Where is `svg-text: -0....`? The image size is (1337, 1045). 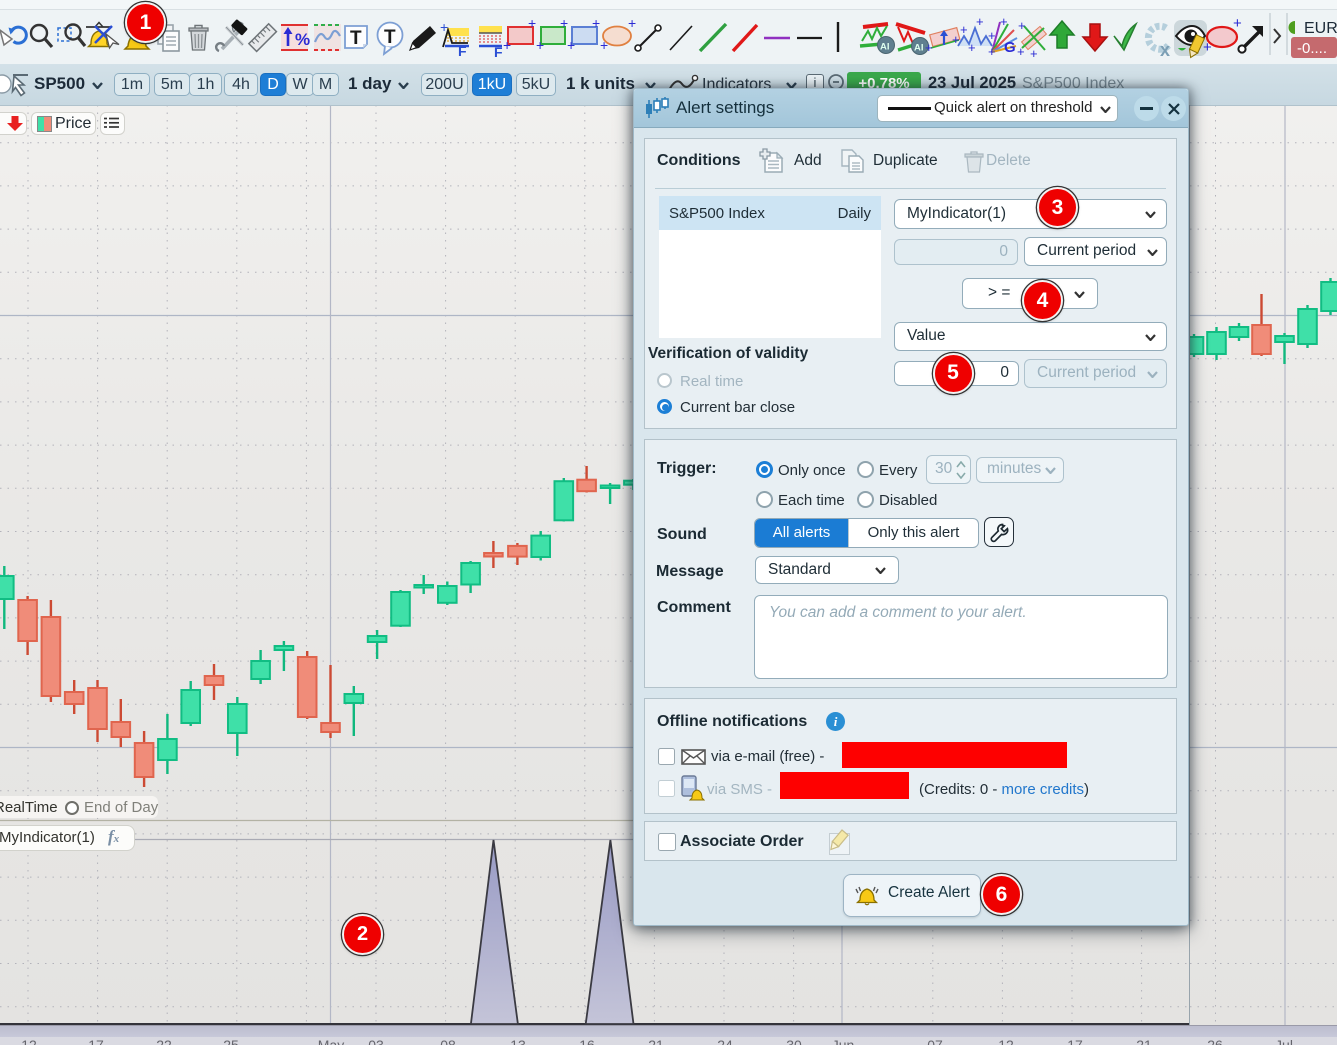
svg-text: -0.... is located at coordinates (1312, 48).